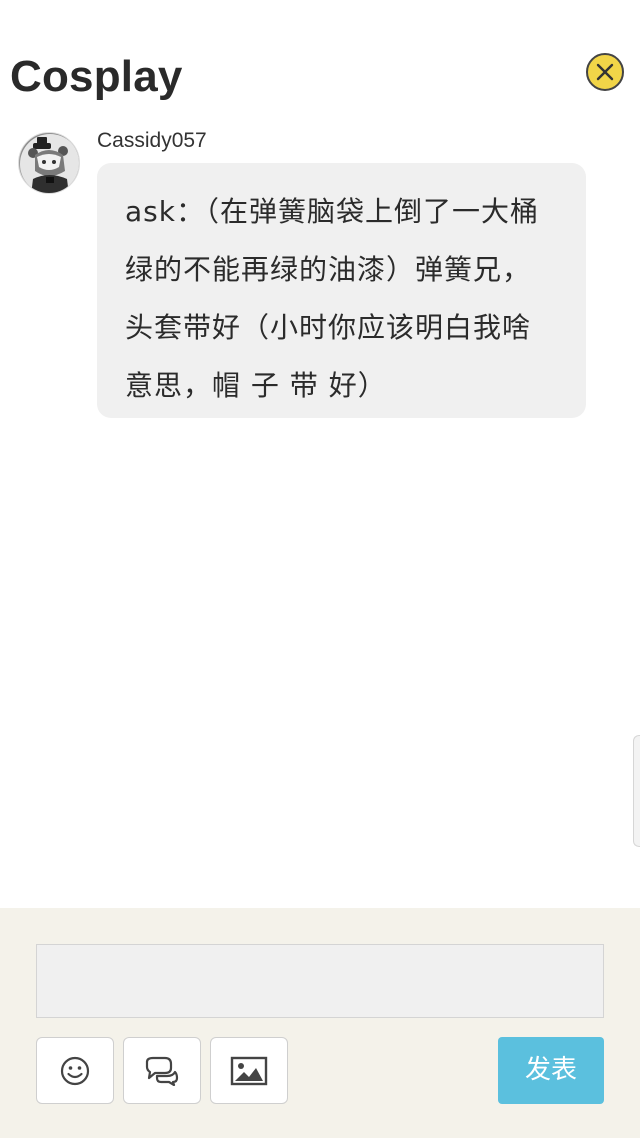 Image resolution: width=640 pixels, height=1138 pixels. What do you see at coordinates (152, 141) in the screenshot?
I see `username: Cassidy057` at bounding box center [152, 141].